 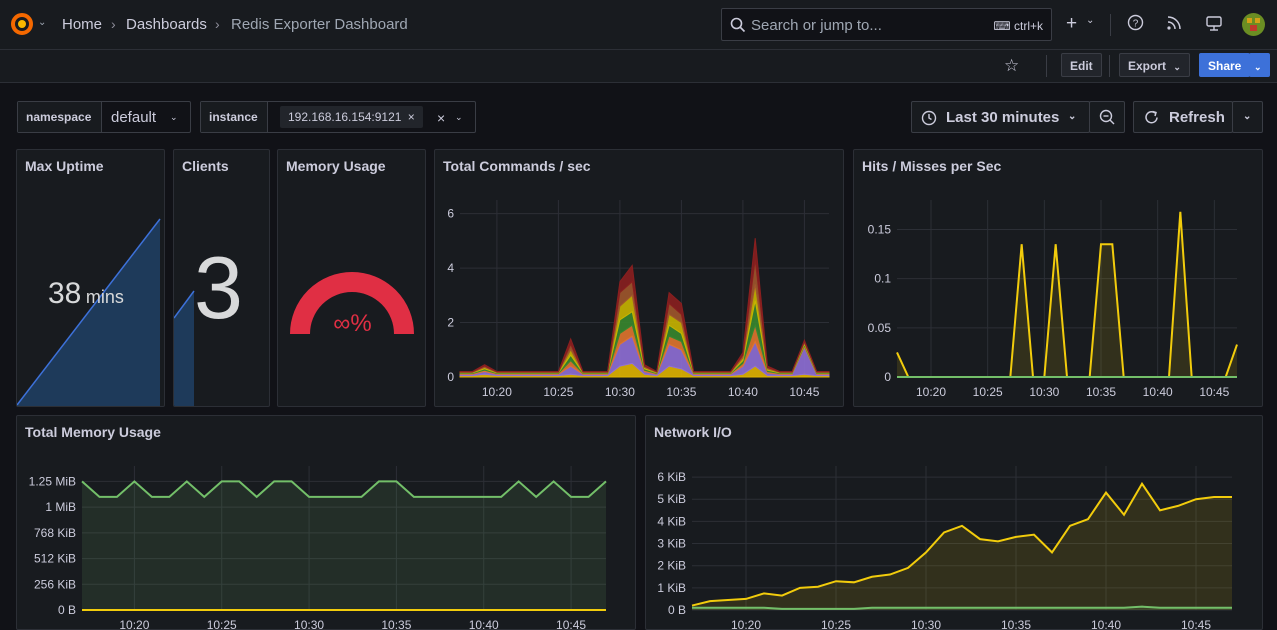 What do you see at coordinates (1151, 119) in the screenshot?
I see `refresh-icon` at bounding box center [1151, 119].